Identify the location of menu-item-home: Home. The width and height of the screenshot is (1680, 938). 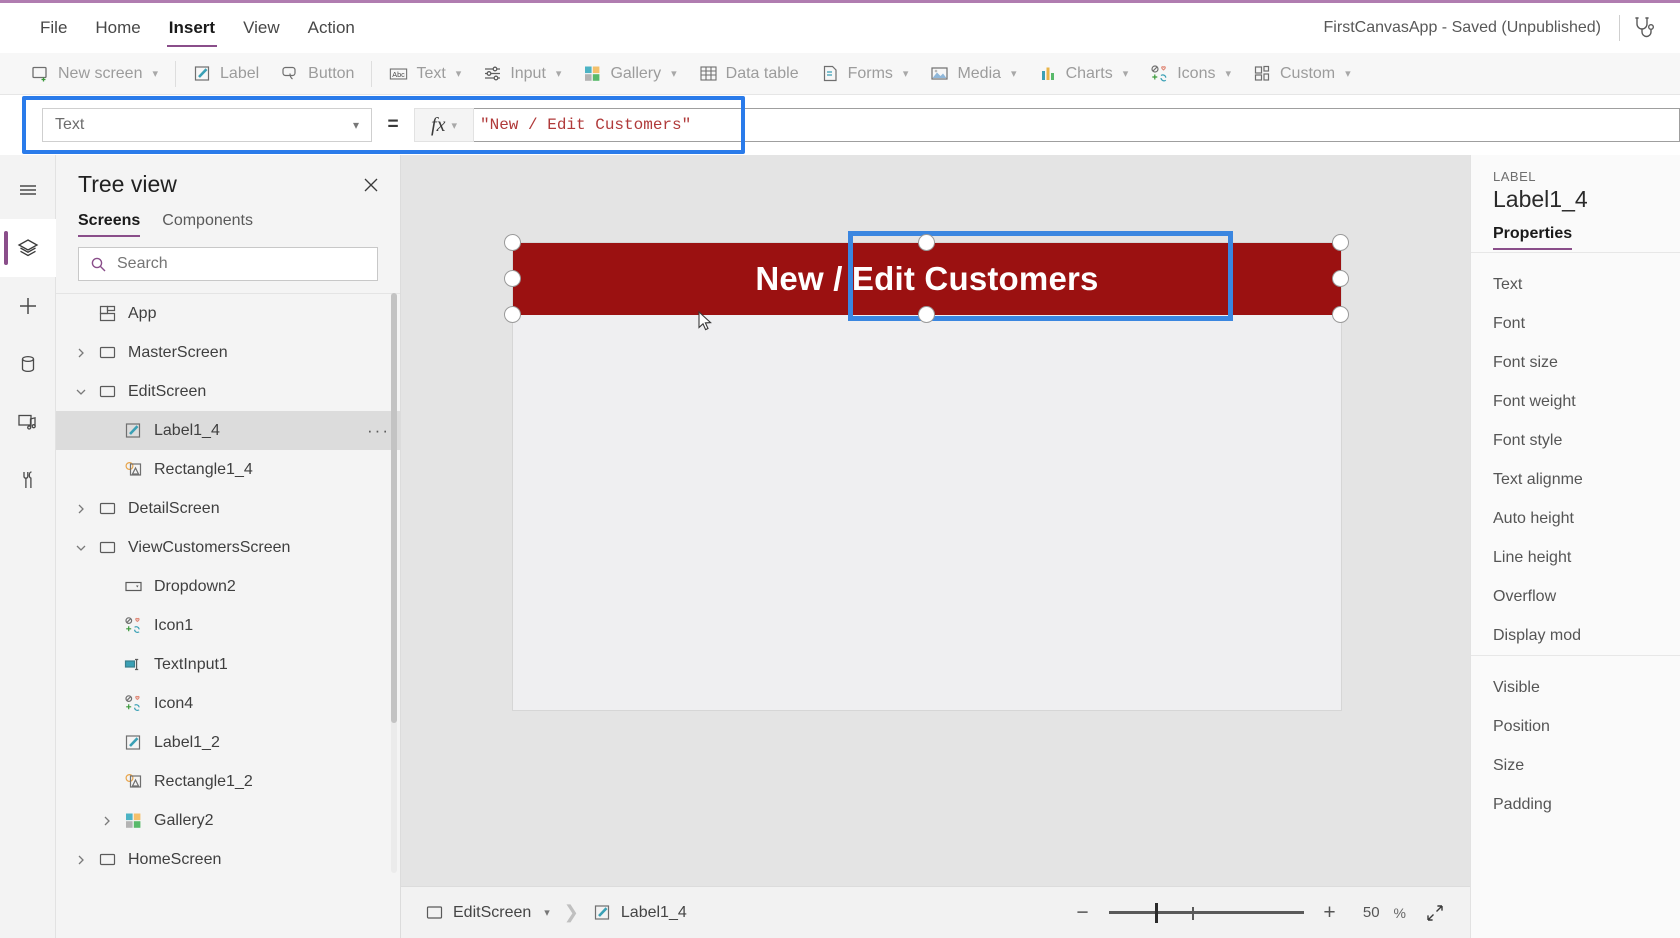
(117, 28).